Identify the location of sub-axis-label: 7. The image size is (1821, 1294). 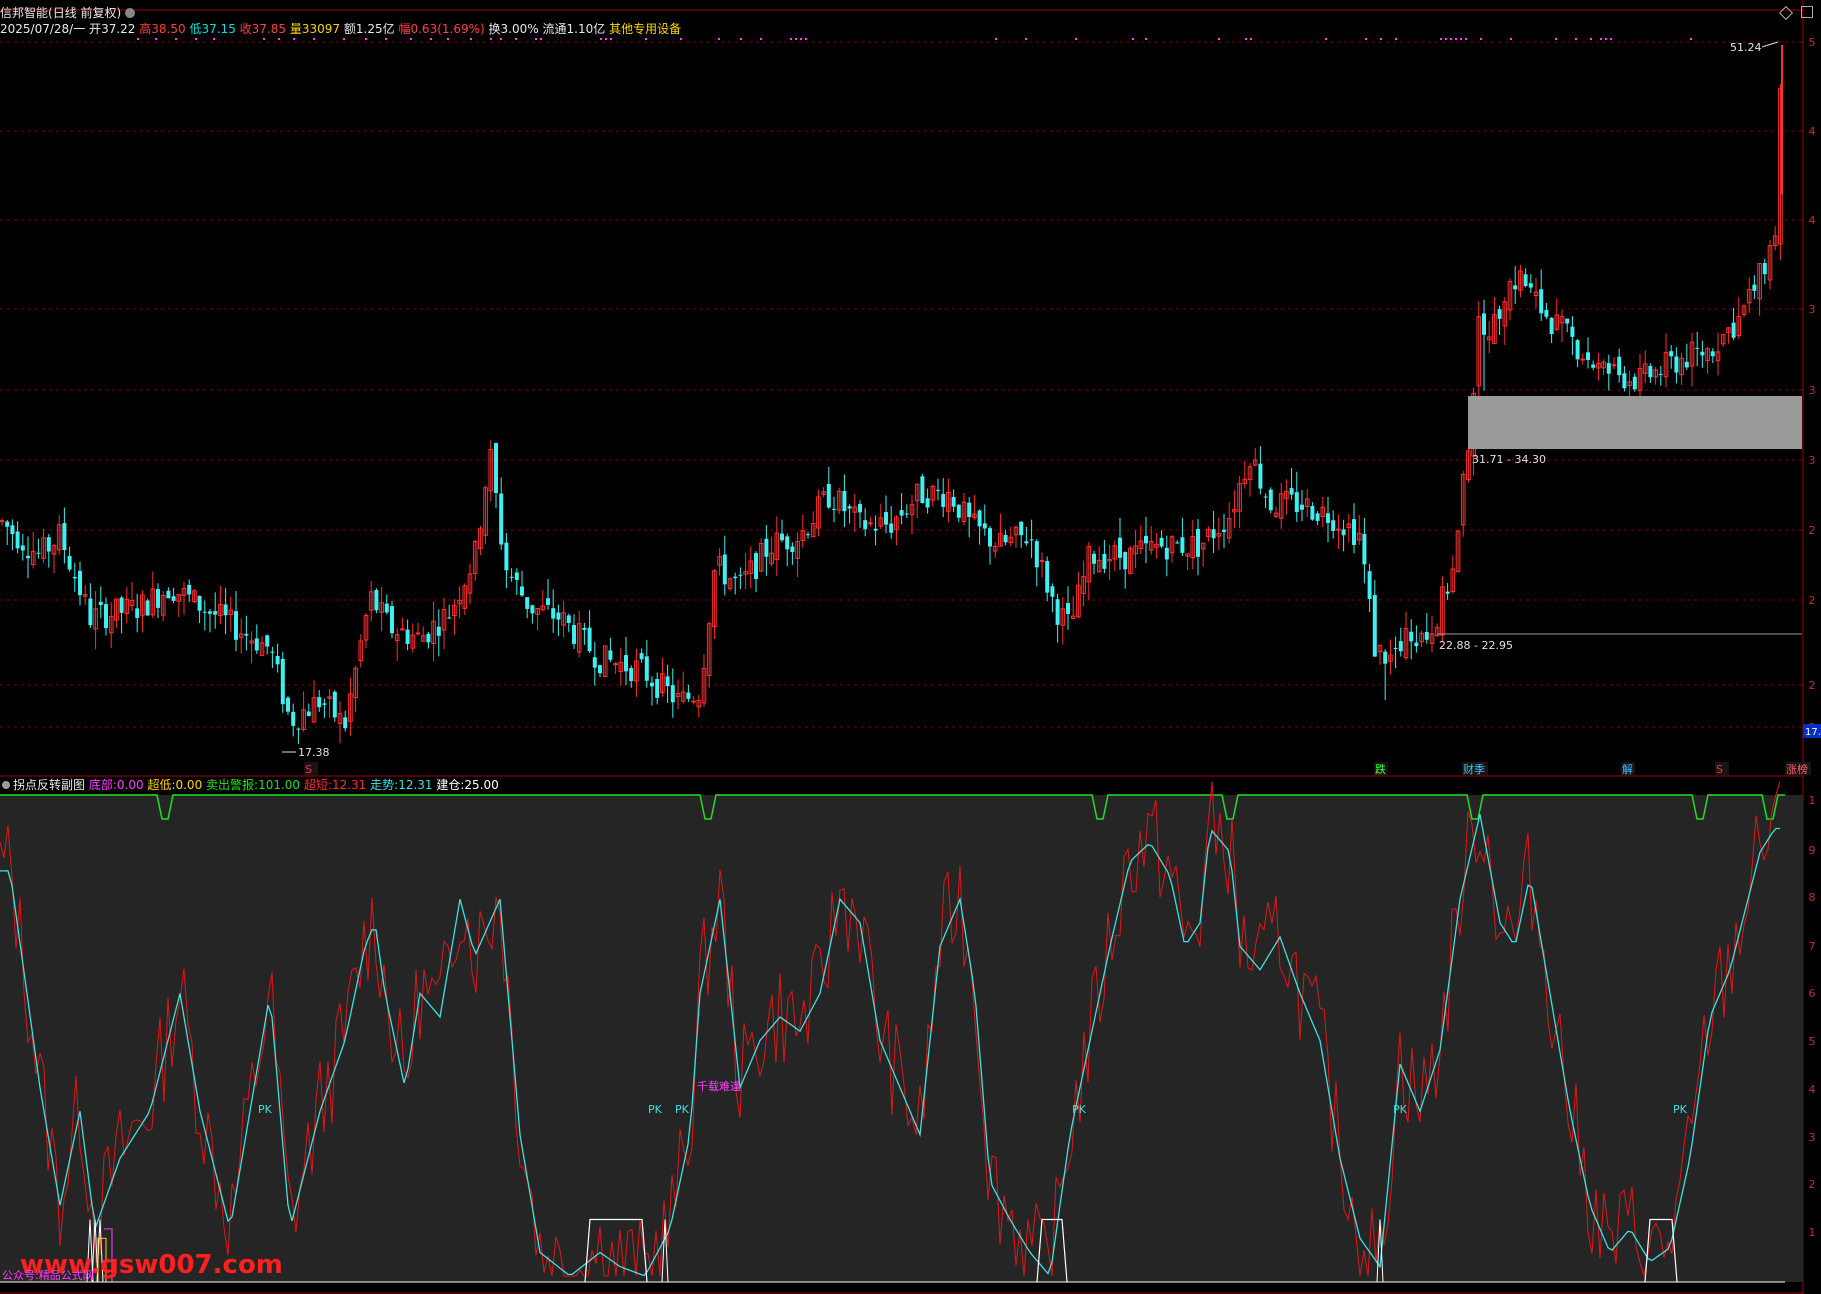
(1812, 946).